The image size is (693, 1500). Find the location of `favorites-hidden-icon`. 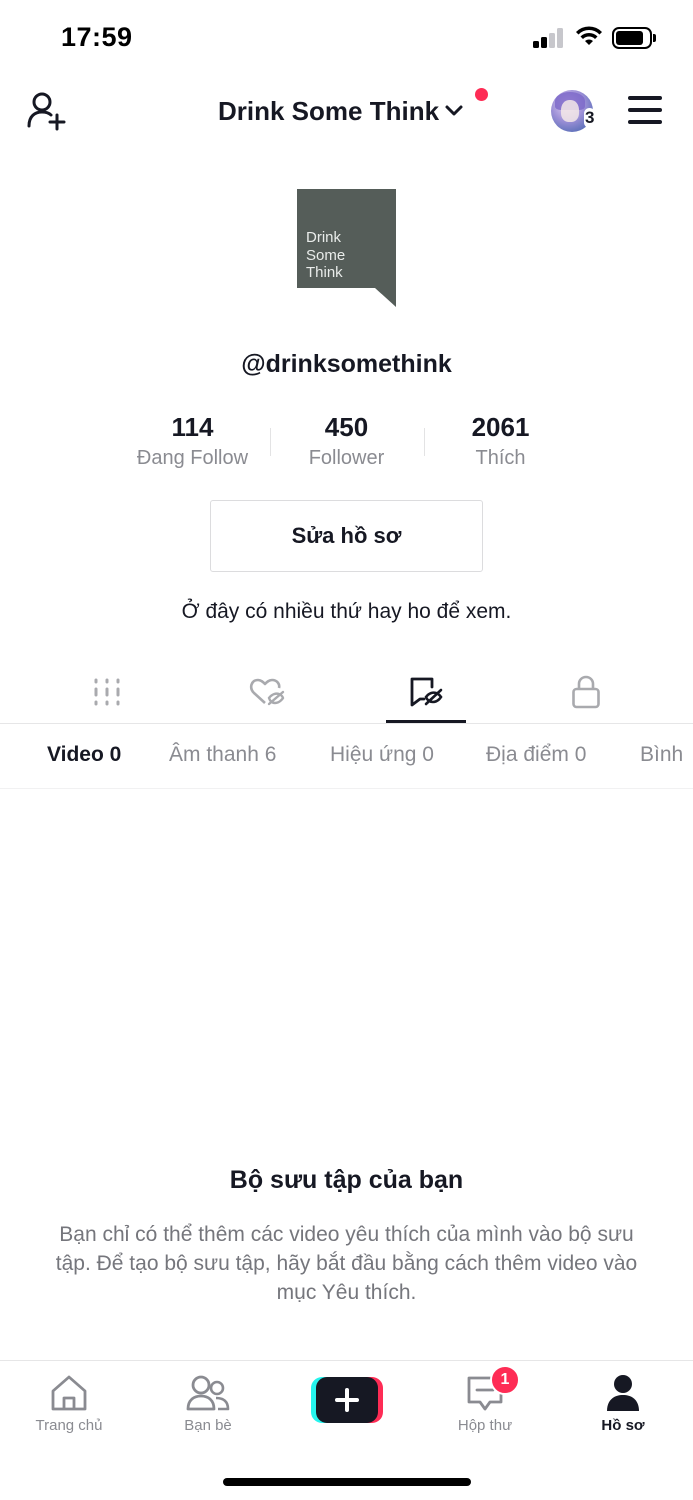

favorites-hidden-icon is located at coordinates (426, 692).